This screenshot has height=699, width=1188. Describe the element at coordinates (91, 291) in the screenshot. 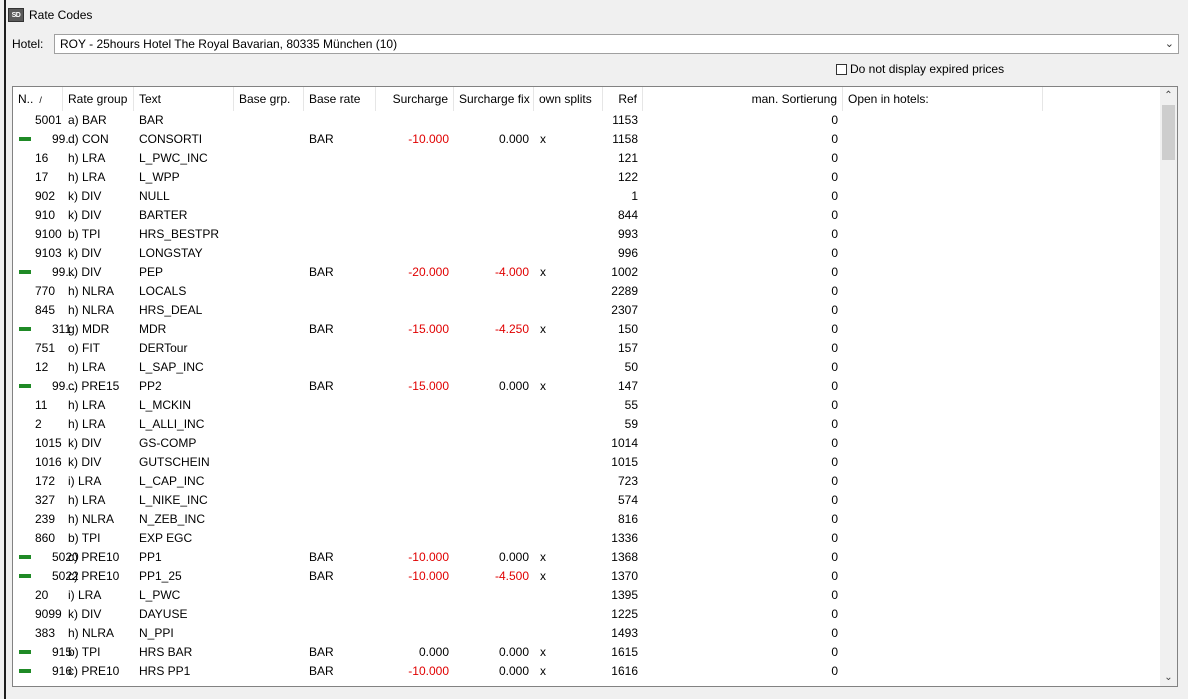

I see `cell-rate-group: h) NLRA` at that location.